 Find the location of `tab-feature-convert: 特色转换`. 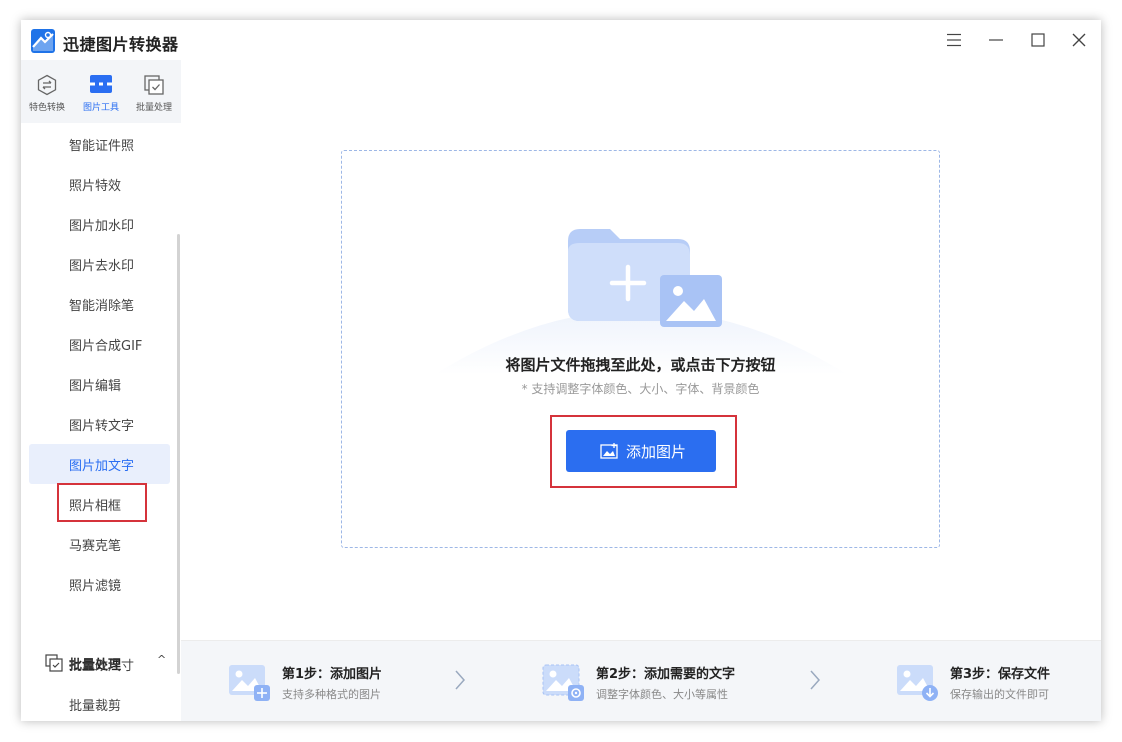

tab-feature-convert: 特色转换 is located at coordinates (47, 91).